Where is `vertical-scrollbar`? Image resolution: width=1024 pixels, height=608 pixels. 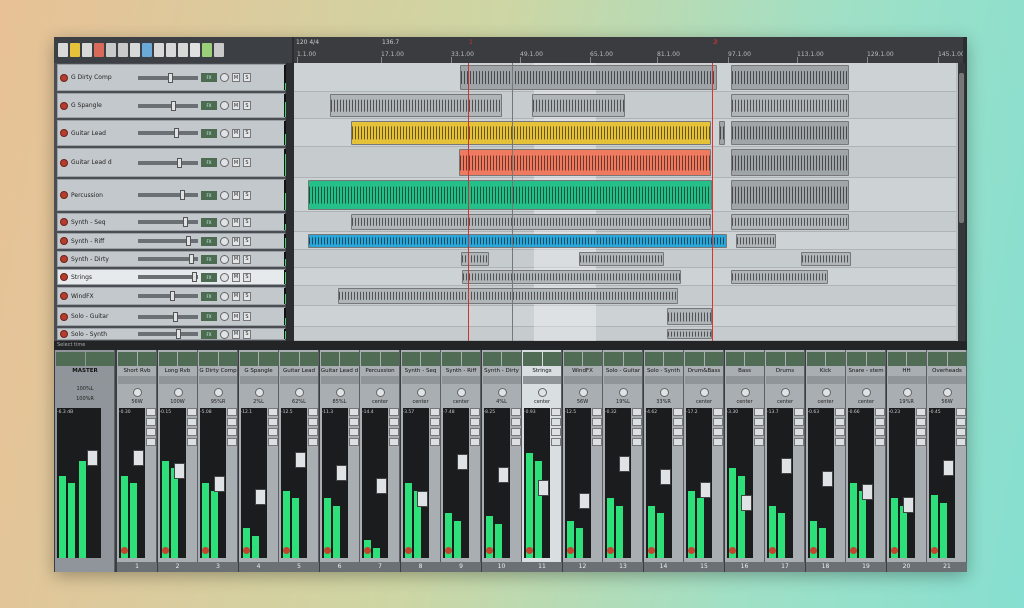 vertical-scrollbar is located at coordinates (961, 202).